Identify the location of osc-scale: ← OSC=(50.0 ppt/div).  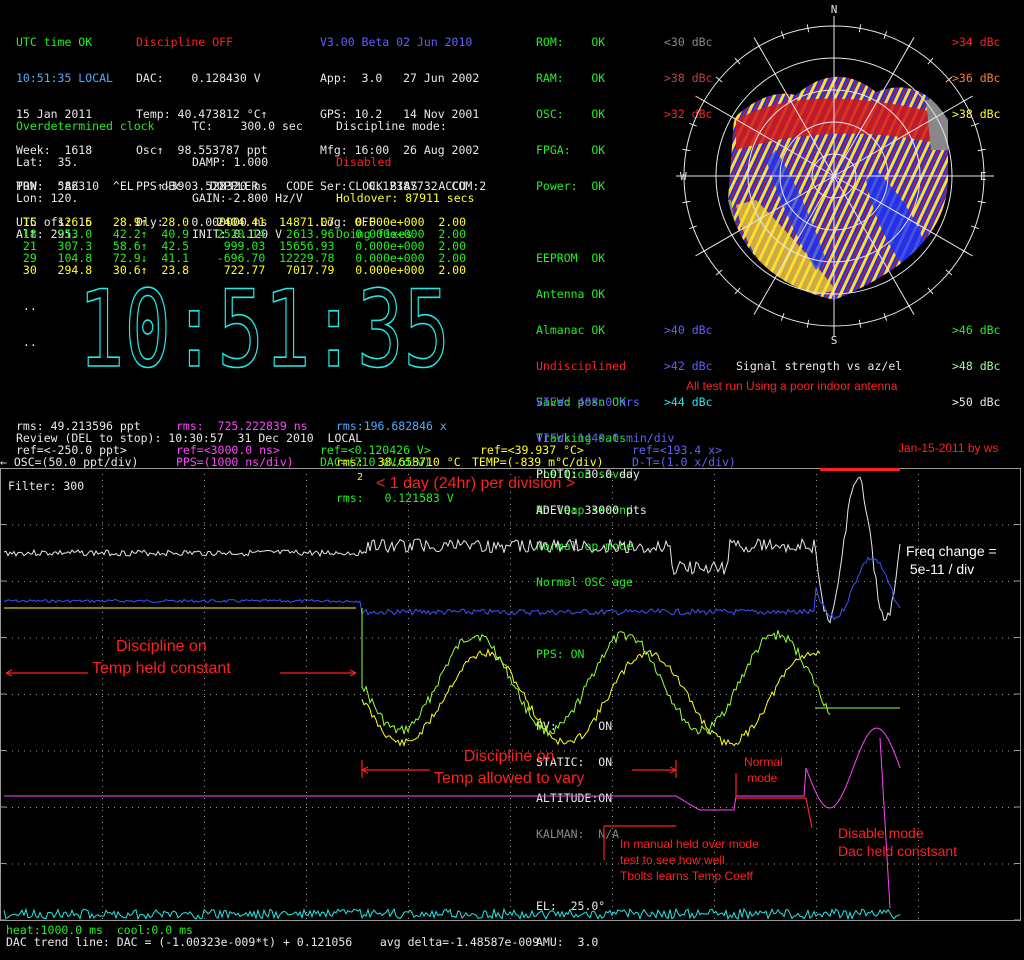
(69, 462).